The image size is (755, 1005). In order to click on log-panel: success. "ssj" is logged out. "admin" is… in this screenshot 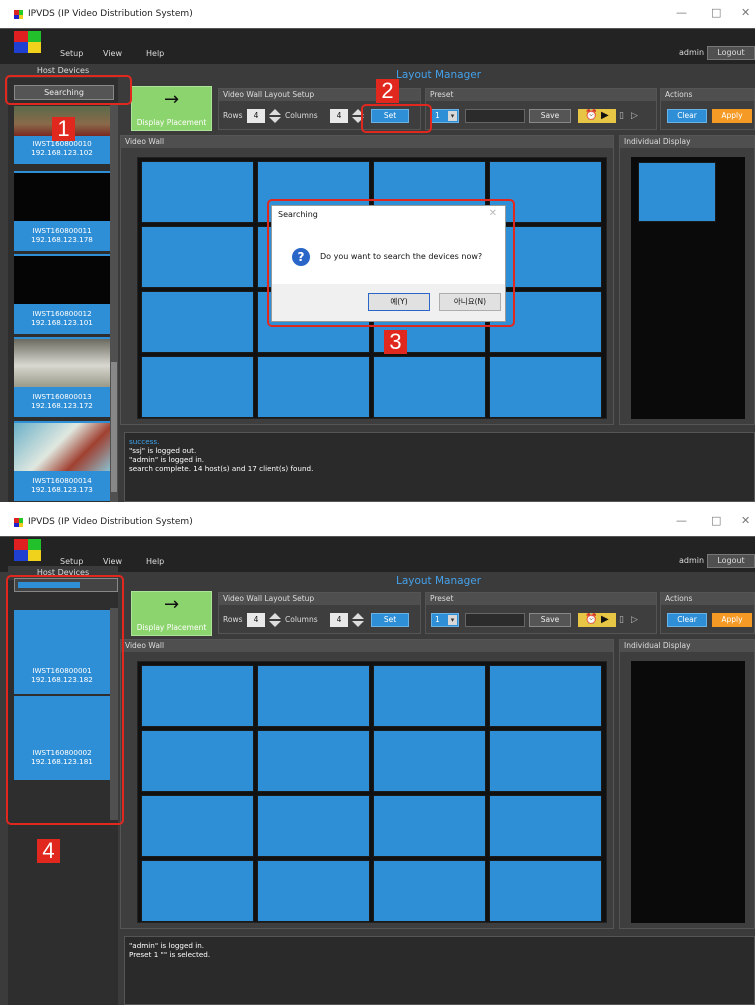, I will do `click(439, 467)`.